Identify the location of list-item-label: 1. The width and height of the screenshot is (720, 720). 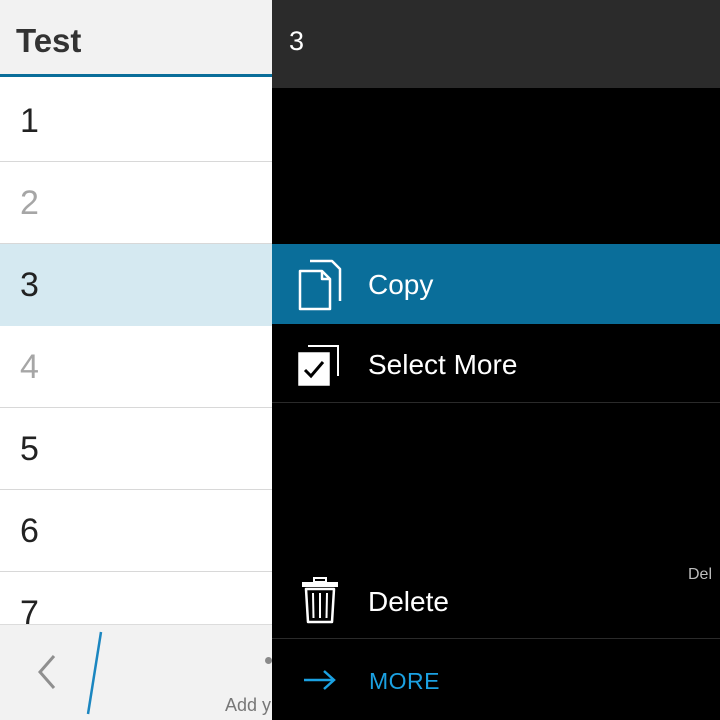
(29, 121).